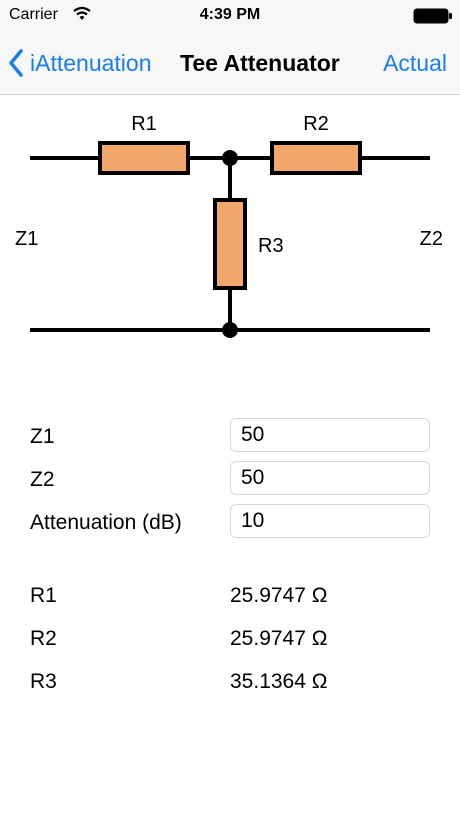  What do you see at coordinates (43, 595) in the screenshot?
I see `r1-result-label: R1` at bounding box center [43, 595].